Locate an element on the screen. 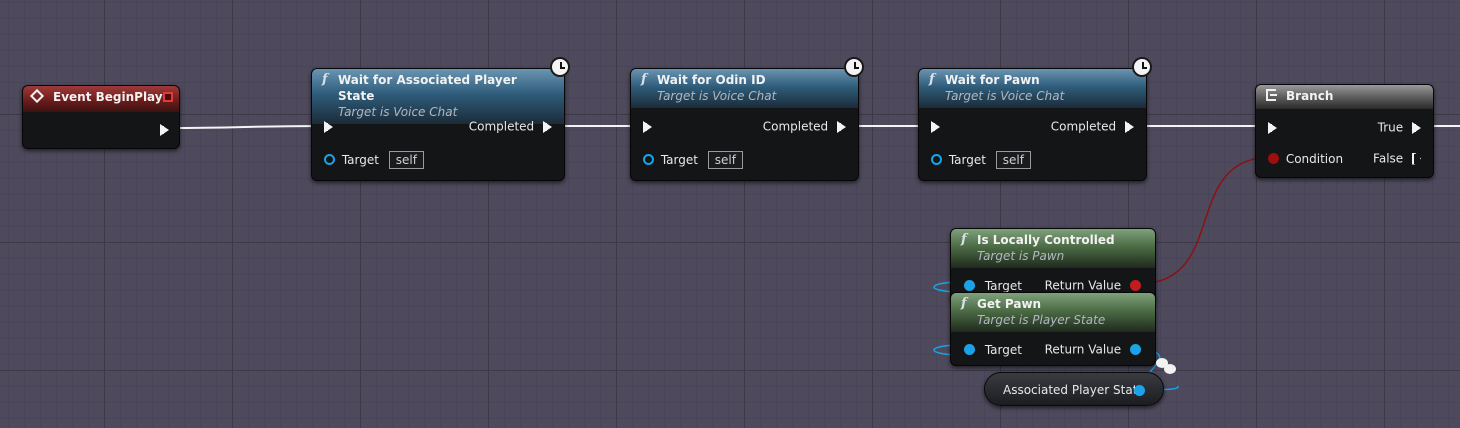 Image resolution: width=1460 pixels, height=428 pixels. event-beginplay-exec-out is located at coordinates (164, 129).